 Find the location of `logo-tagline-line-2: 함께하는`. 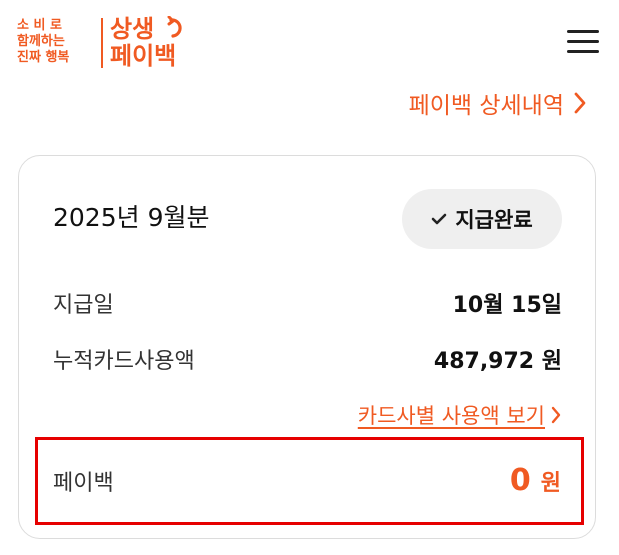

logo-tagline-line-2: 함께하는 is located at coordinates (41, 41).